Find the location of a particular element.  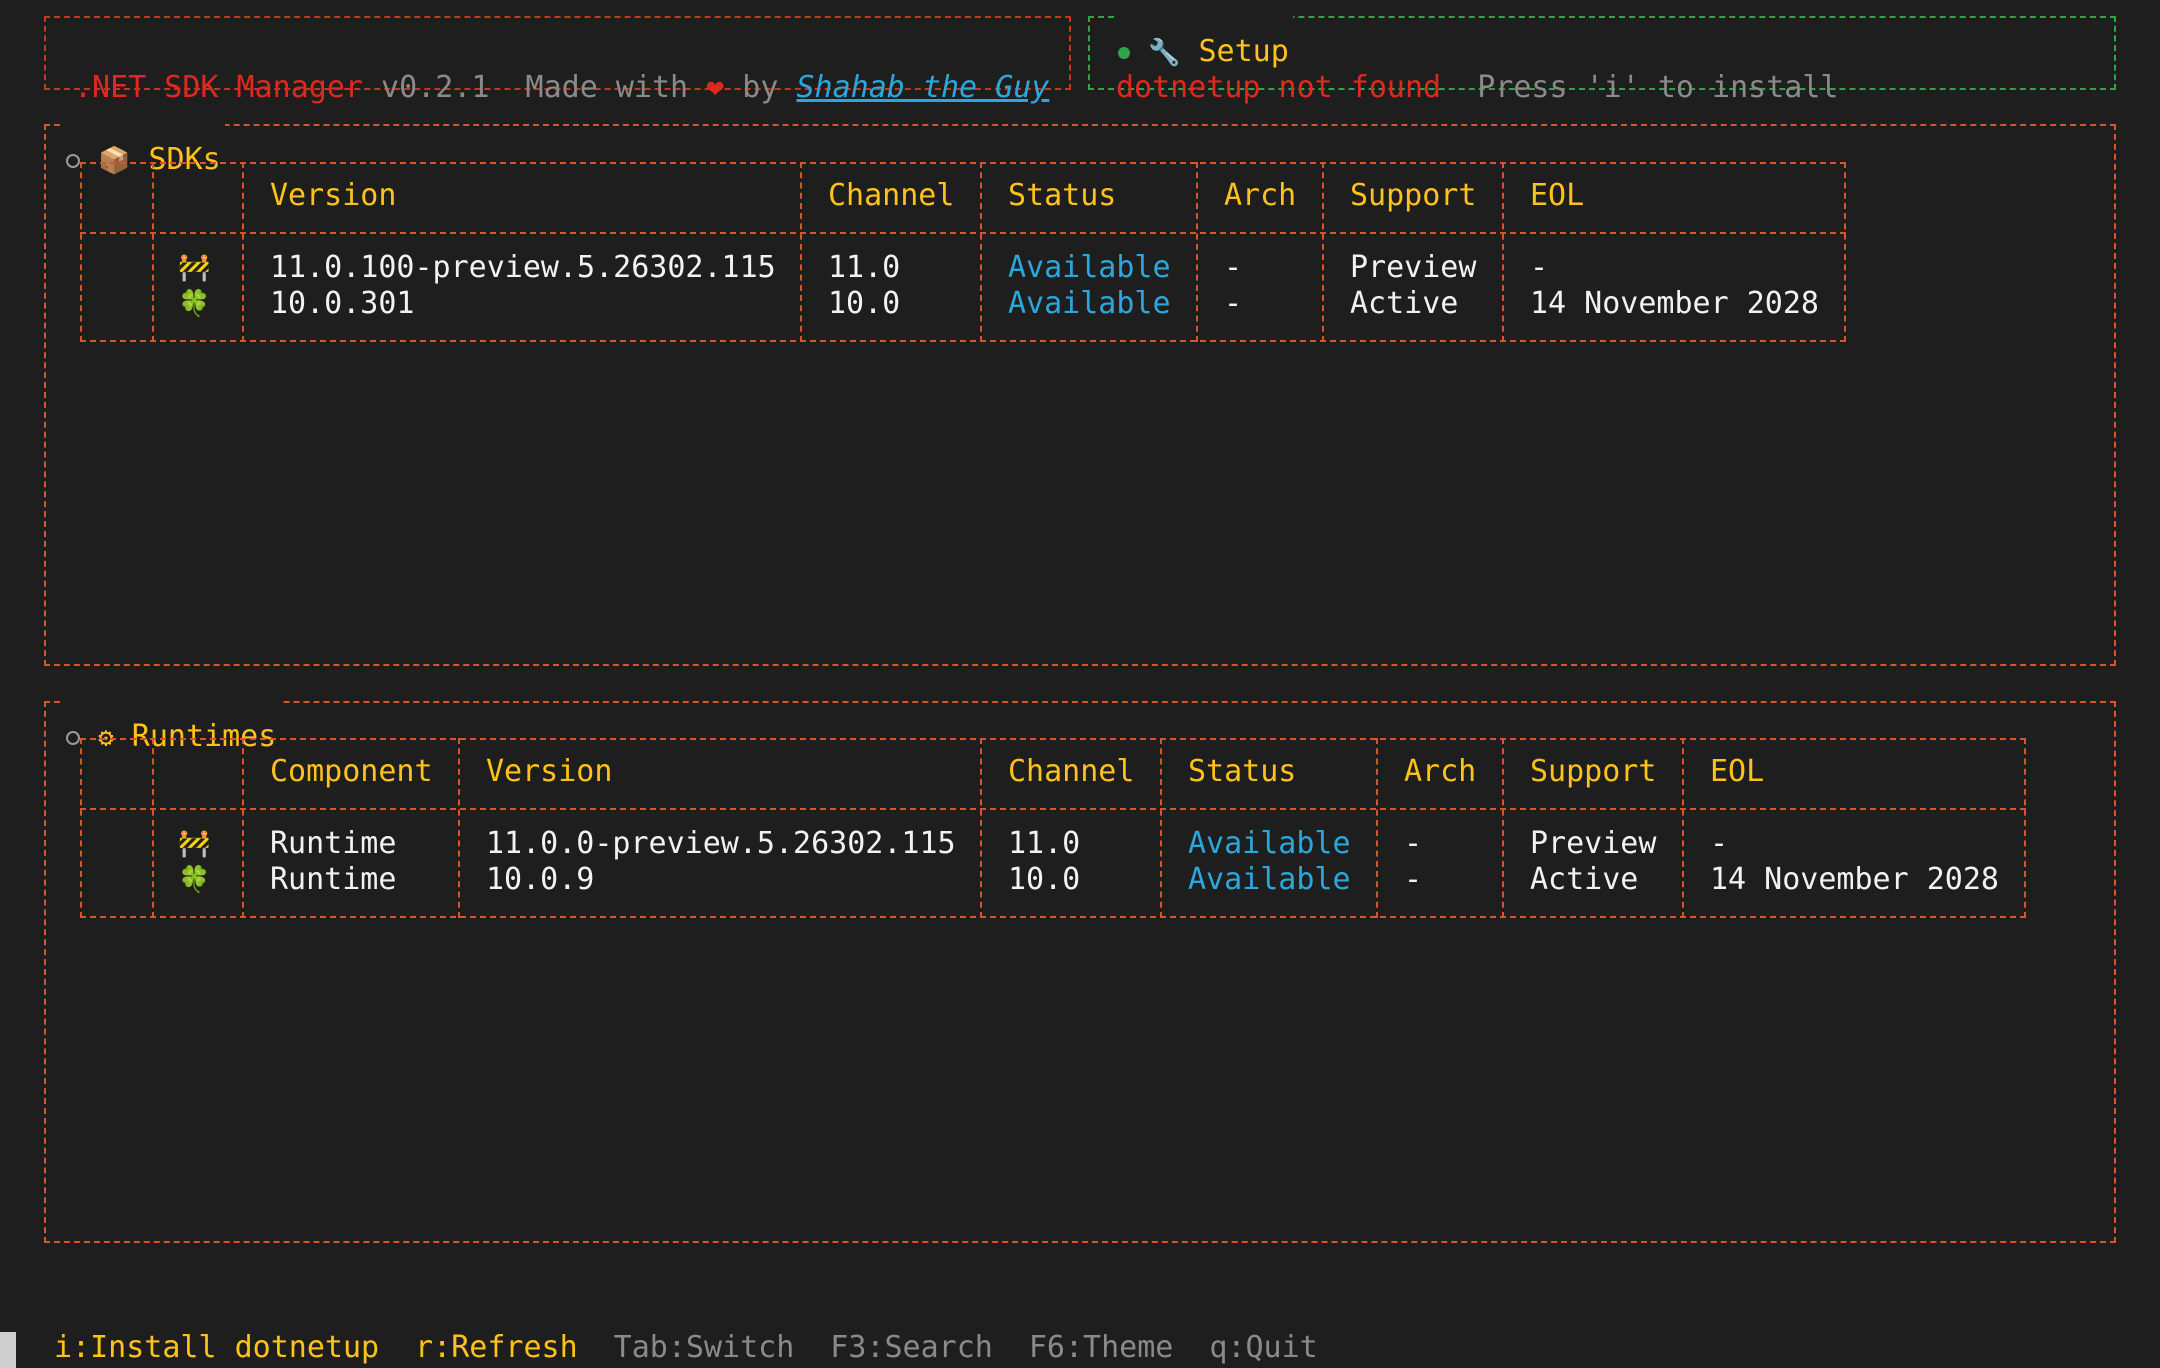

theme-key-hint: F6:Theme is located at coordinates (1101, 1347).